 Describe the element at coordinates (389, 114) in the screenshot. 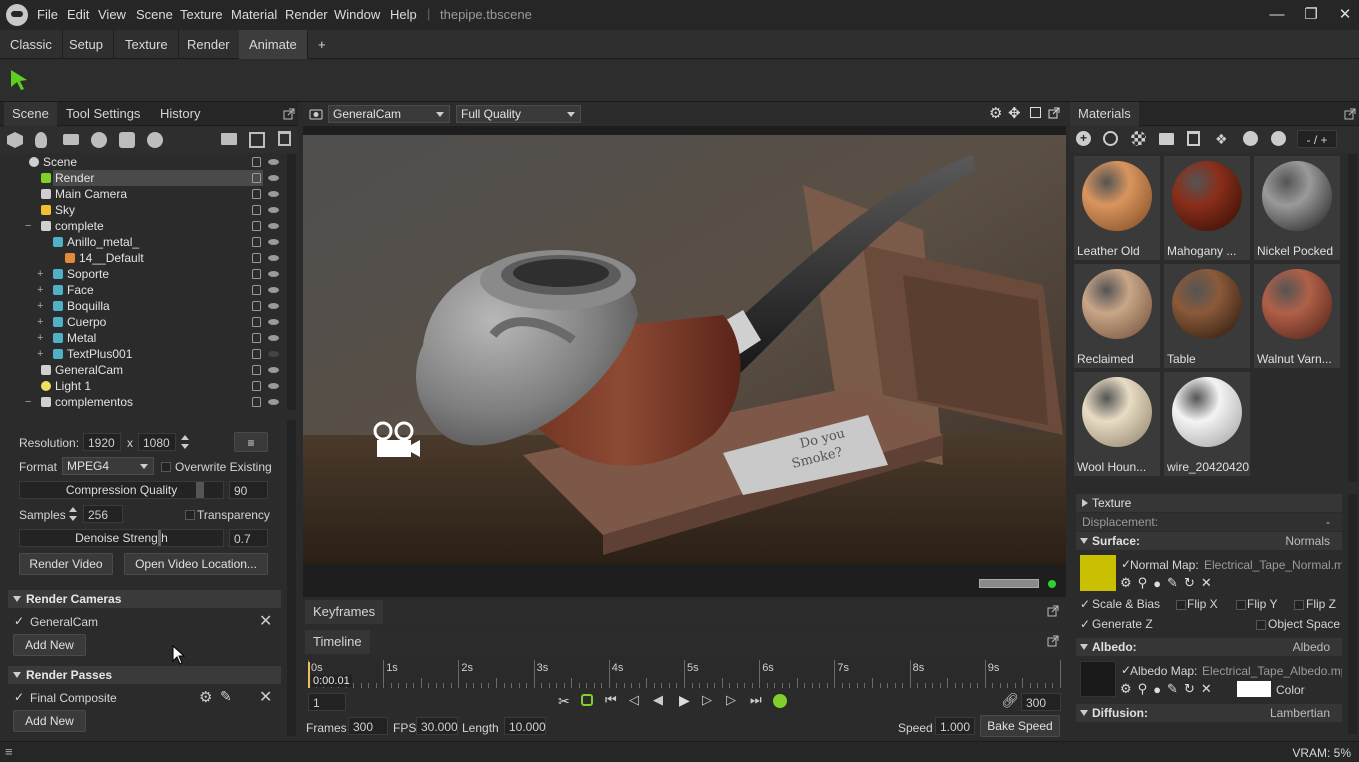

I see `camera-select: GeneralCam` at that location.